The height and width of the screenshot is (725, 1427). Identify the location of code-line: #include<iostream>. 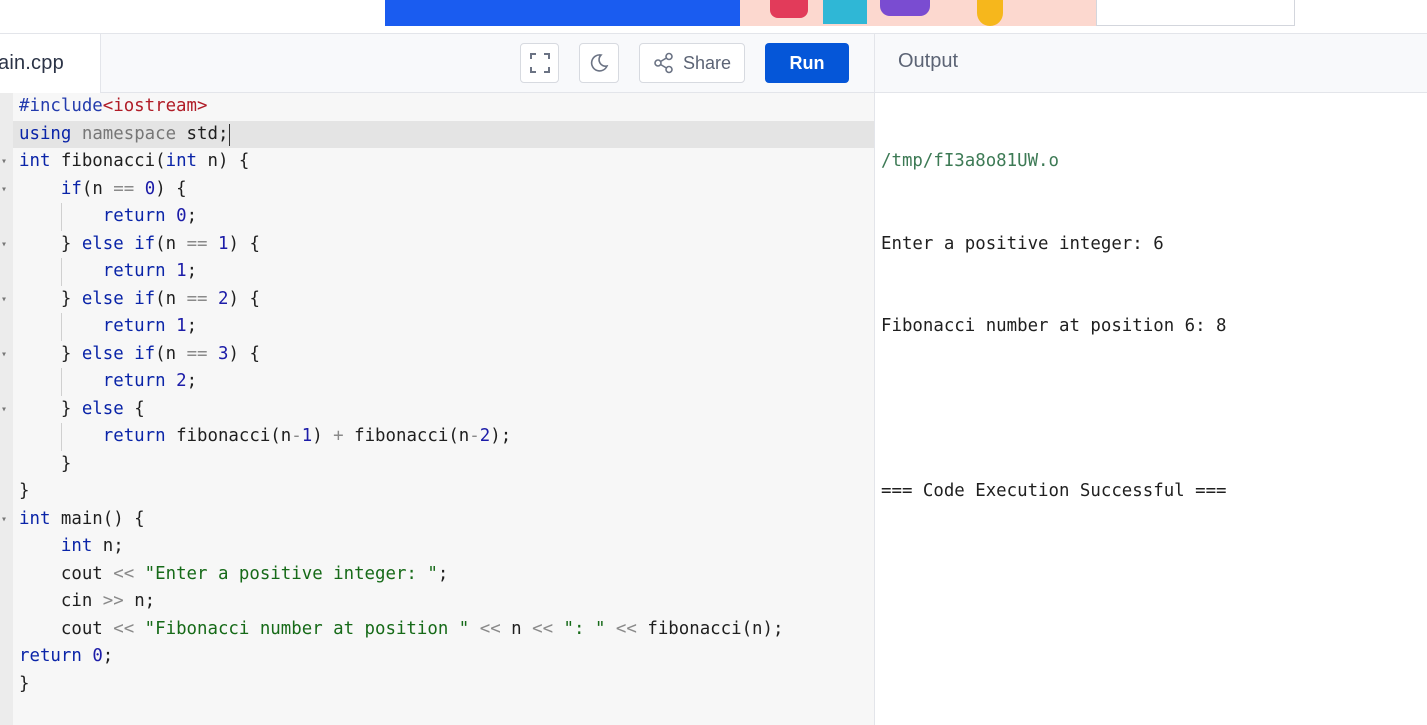
(401, 107).